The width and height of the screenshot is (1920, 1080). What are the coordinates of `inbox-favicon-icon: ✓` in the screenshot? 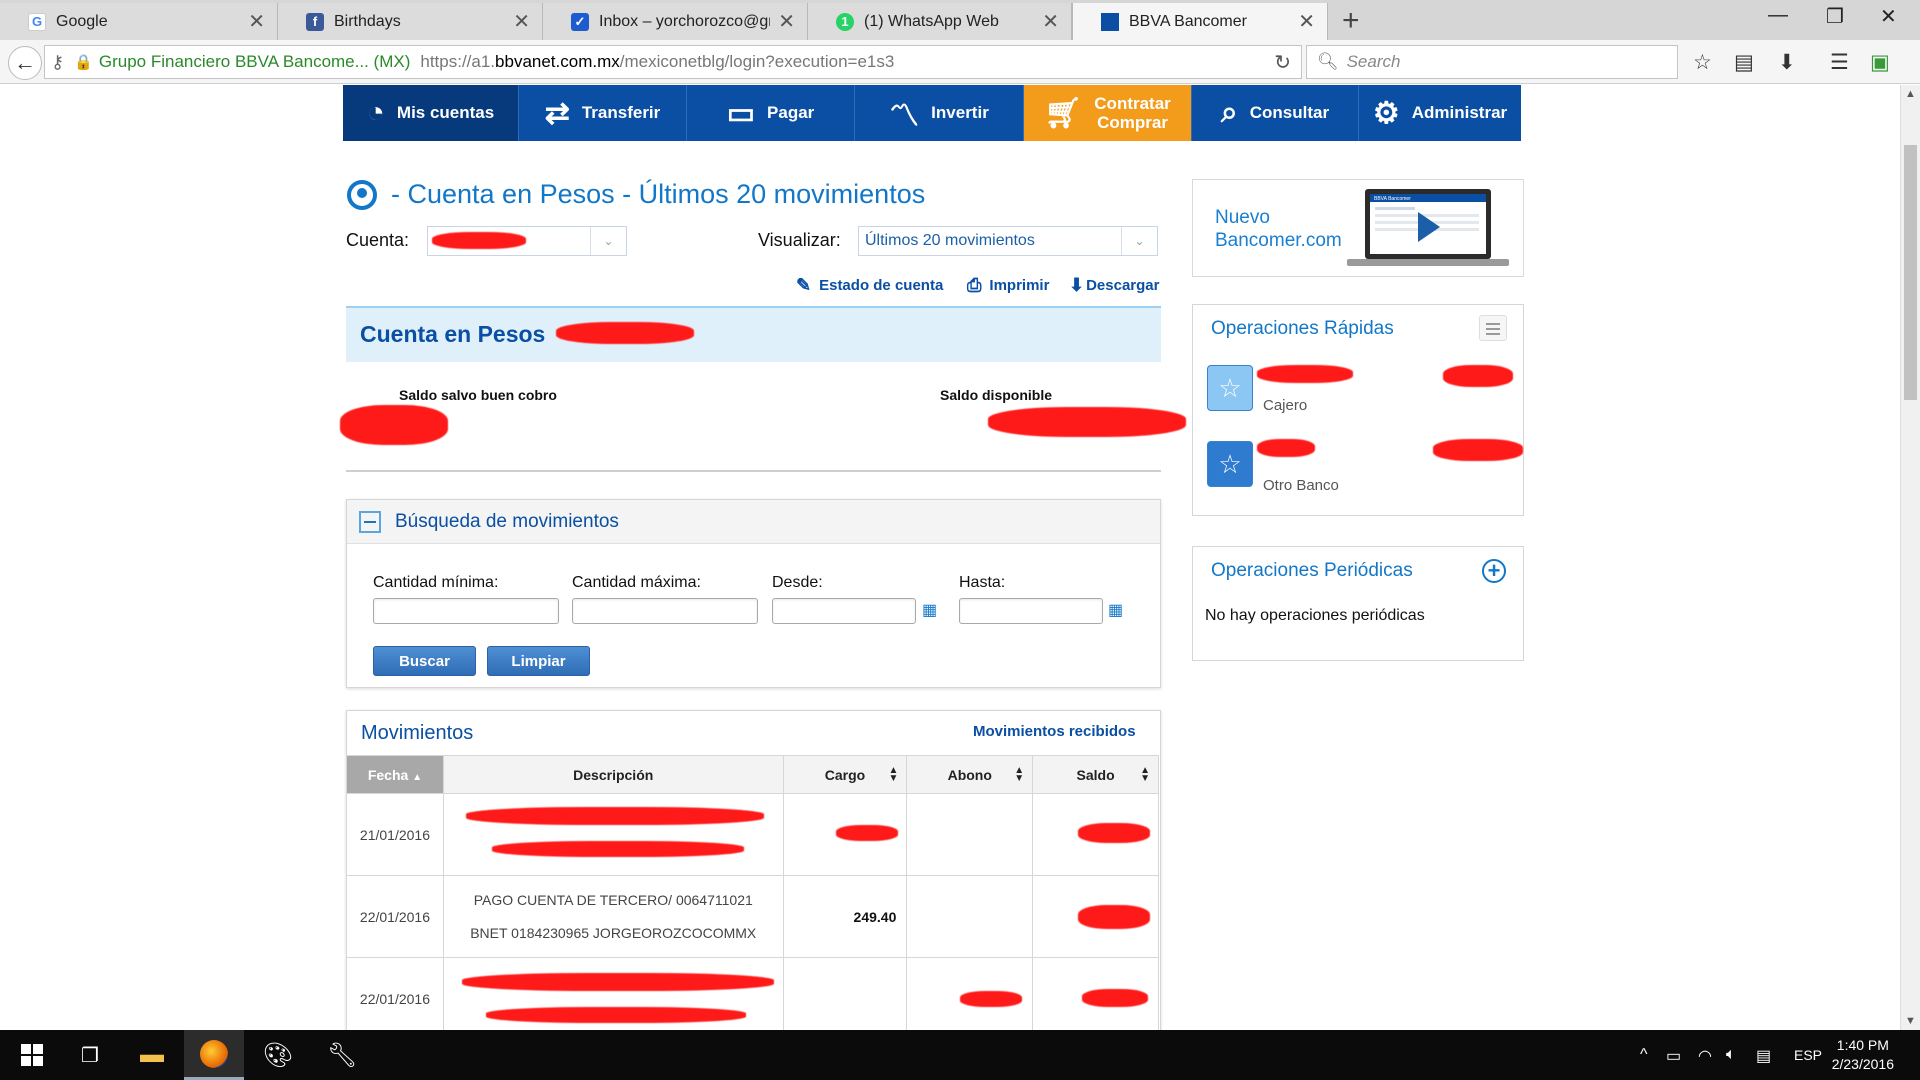 It's located at (580, 21).